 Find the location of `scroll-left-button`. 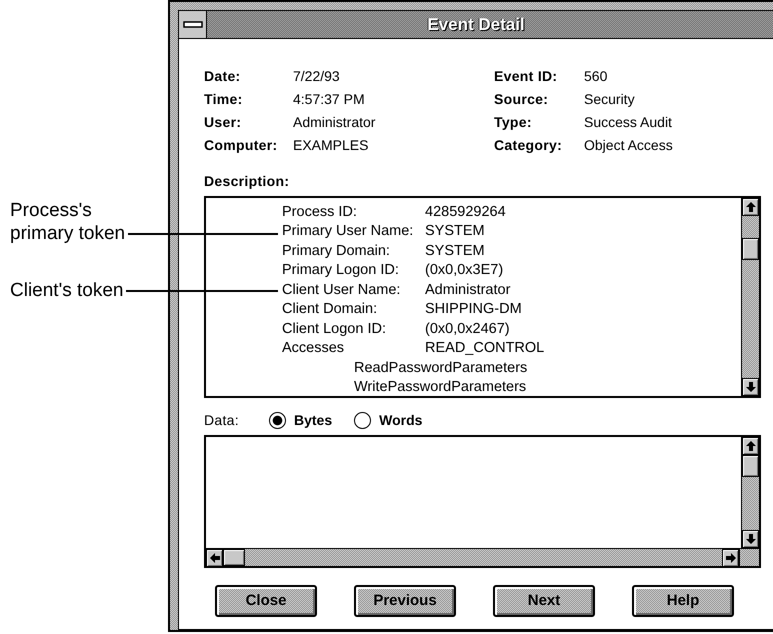

scroll-left-button is located at coordinates (214, 558).